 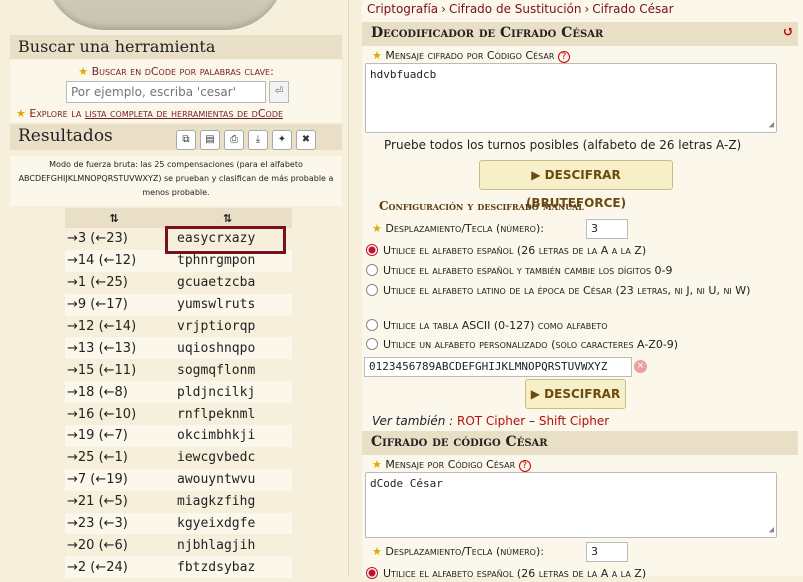 What do you see at coordinates (114, 218) in the screenshot?
I see `sort-shift-header: ⇅` at bounding box center [114, 218].